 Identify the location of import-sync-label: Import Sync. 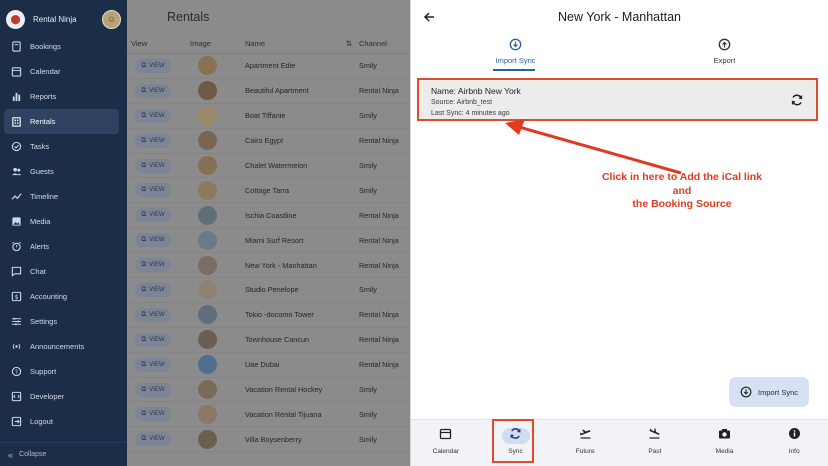
(777, 392).